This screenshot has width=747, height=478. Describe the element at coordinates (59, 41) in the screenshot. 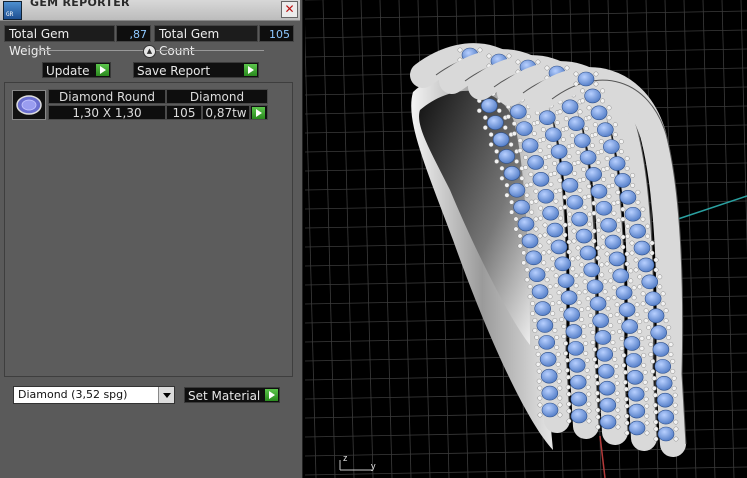

I see `total-gem-weight-label: Total Gem Weight` at that location.